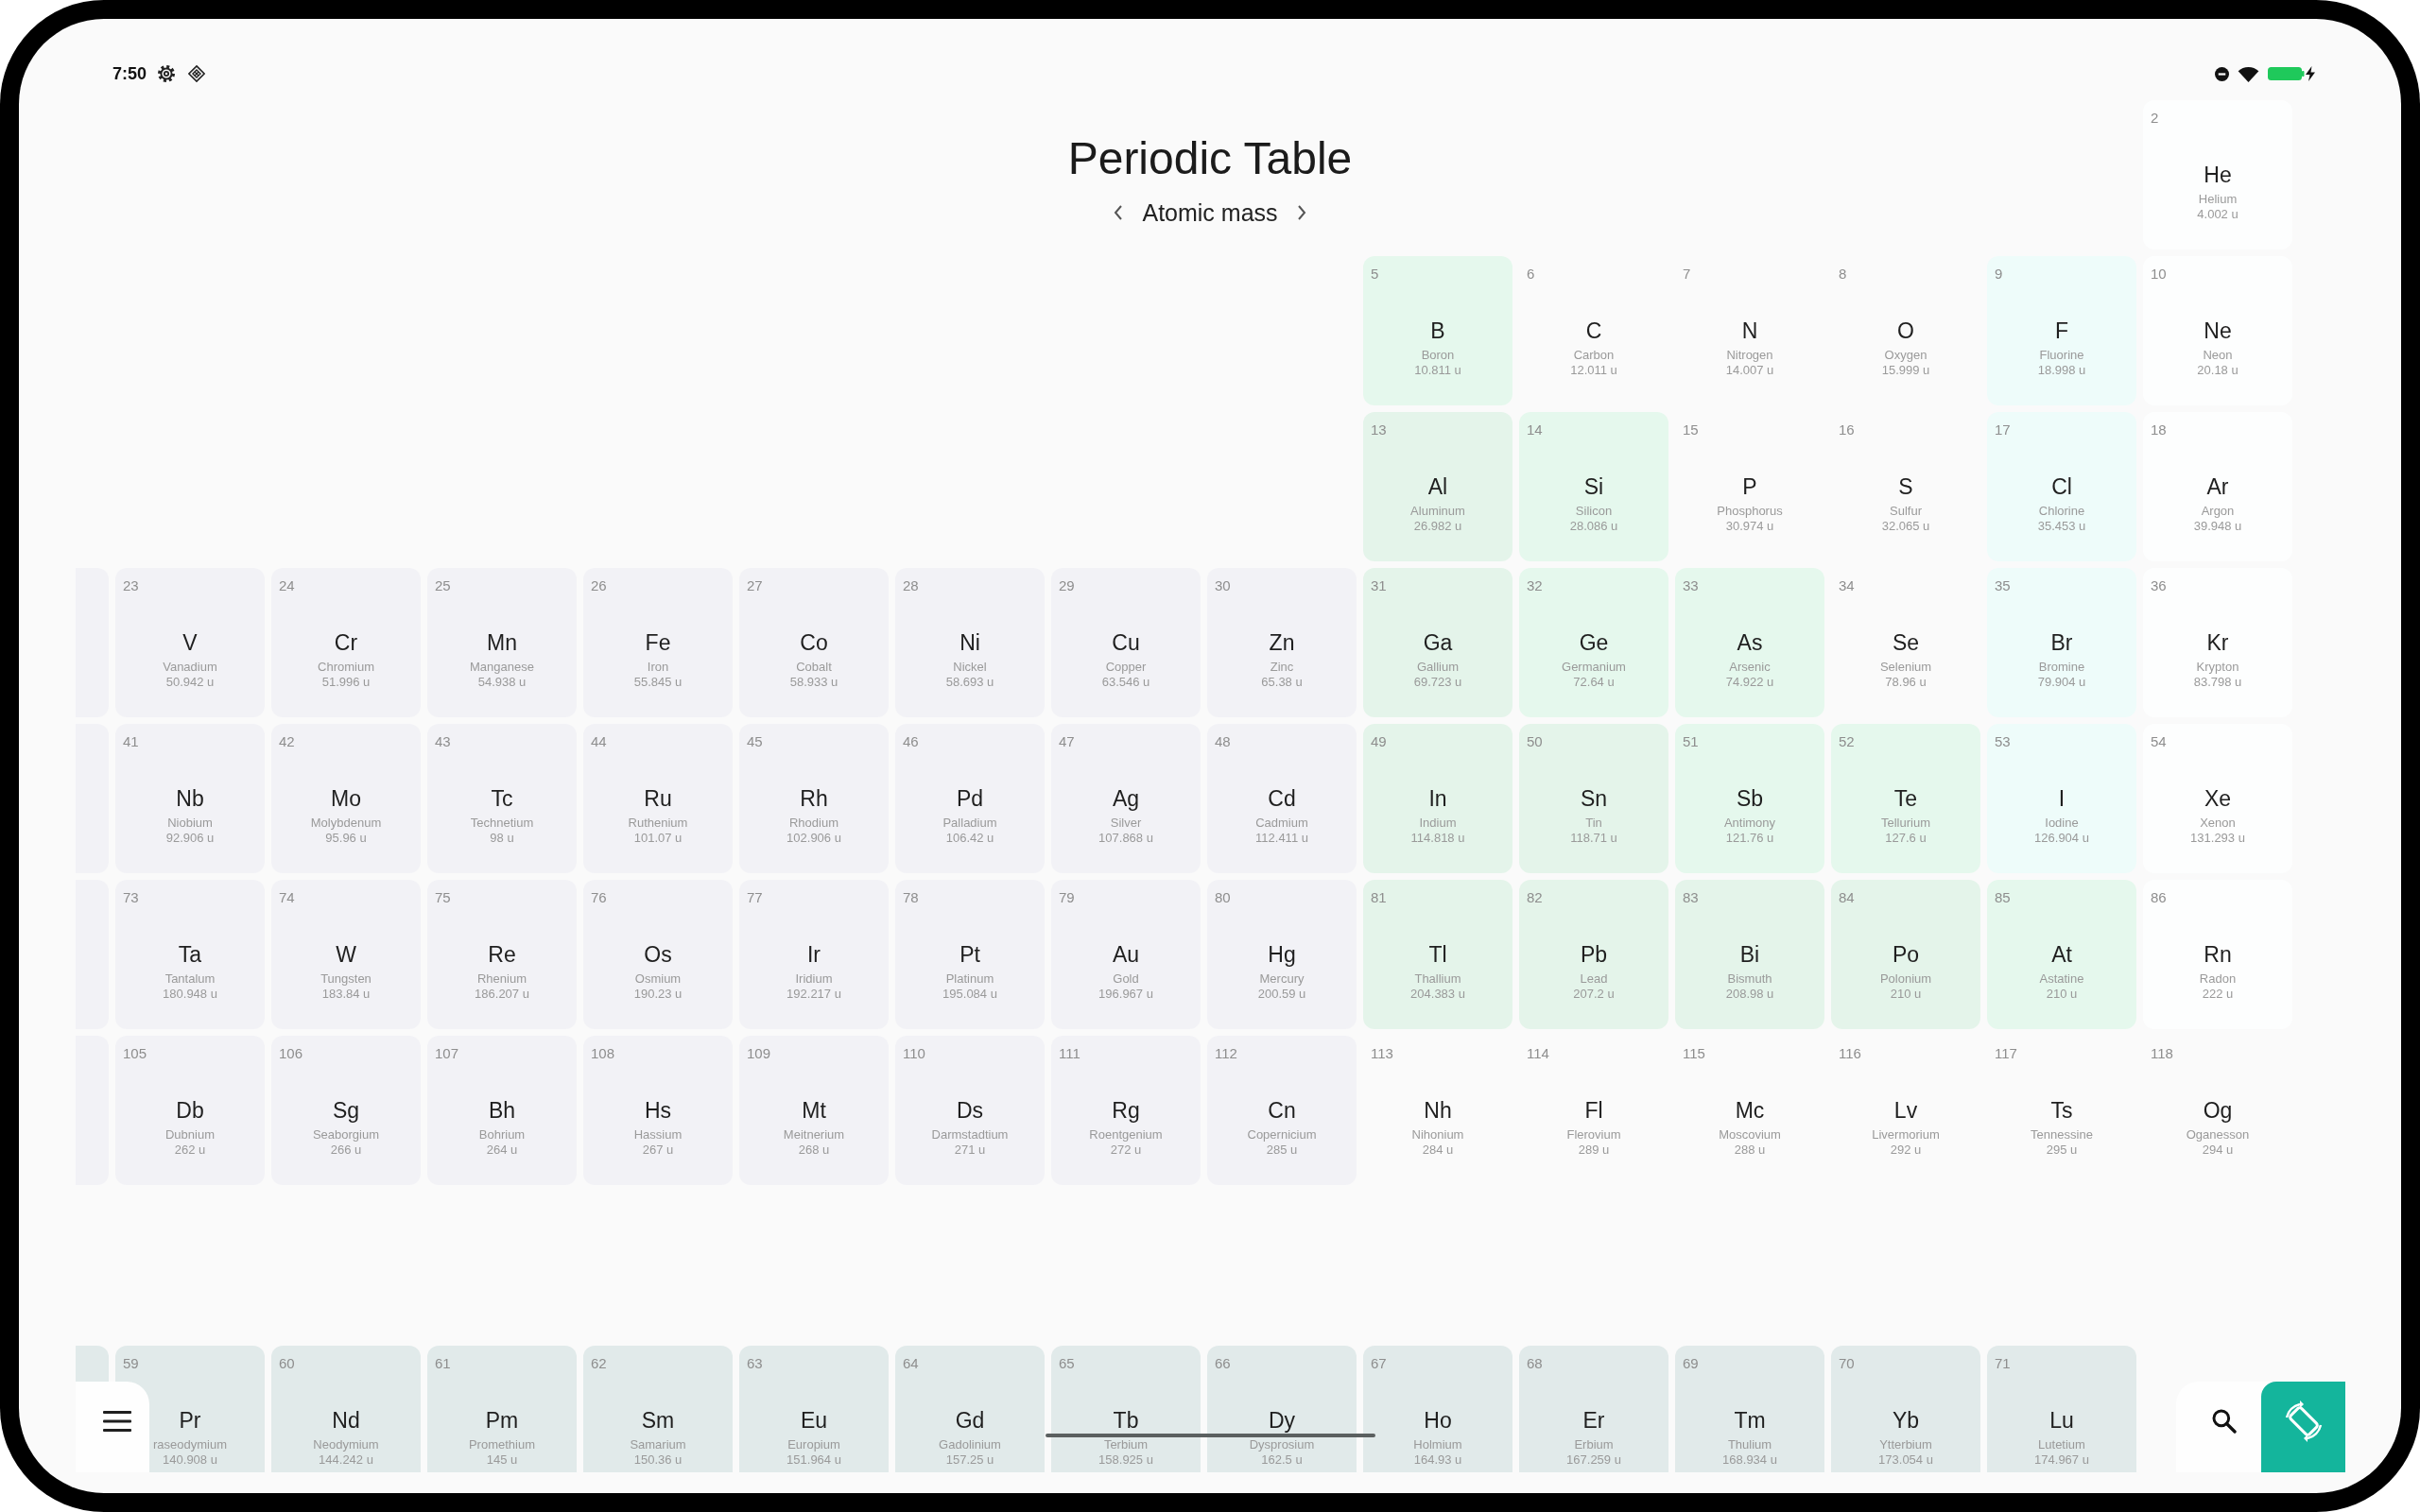 The height and width of the screenshot is (1512, 2420). I want to click on element-tile: 111 Rg Roentgenium 272 u, so click(1126, 1110).